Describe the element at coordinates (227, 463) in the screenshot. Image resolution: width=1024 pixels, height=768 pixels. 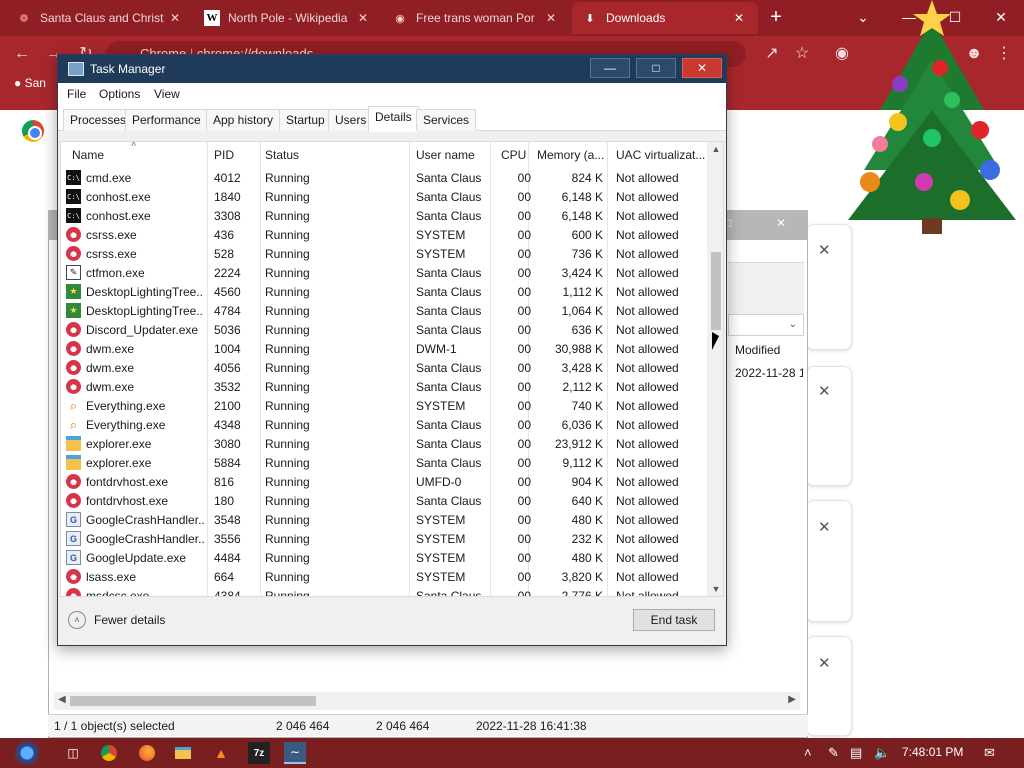
I see `process-pid: 5884` at that location.